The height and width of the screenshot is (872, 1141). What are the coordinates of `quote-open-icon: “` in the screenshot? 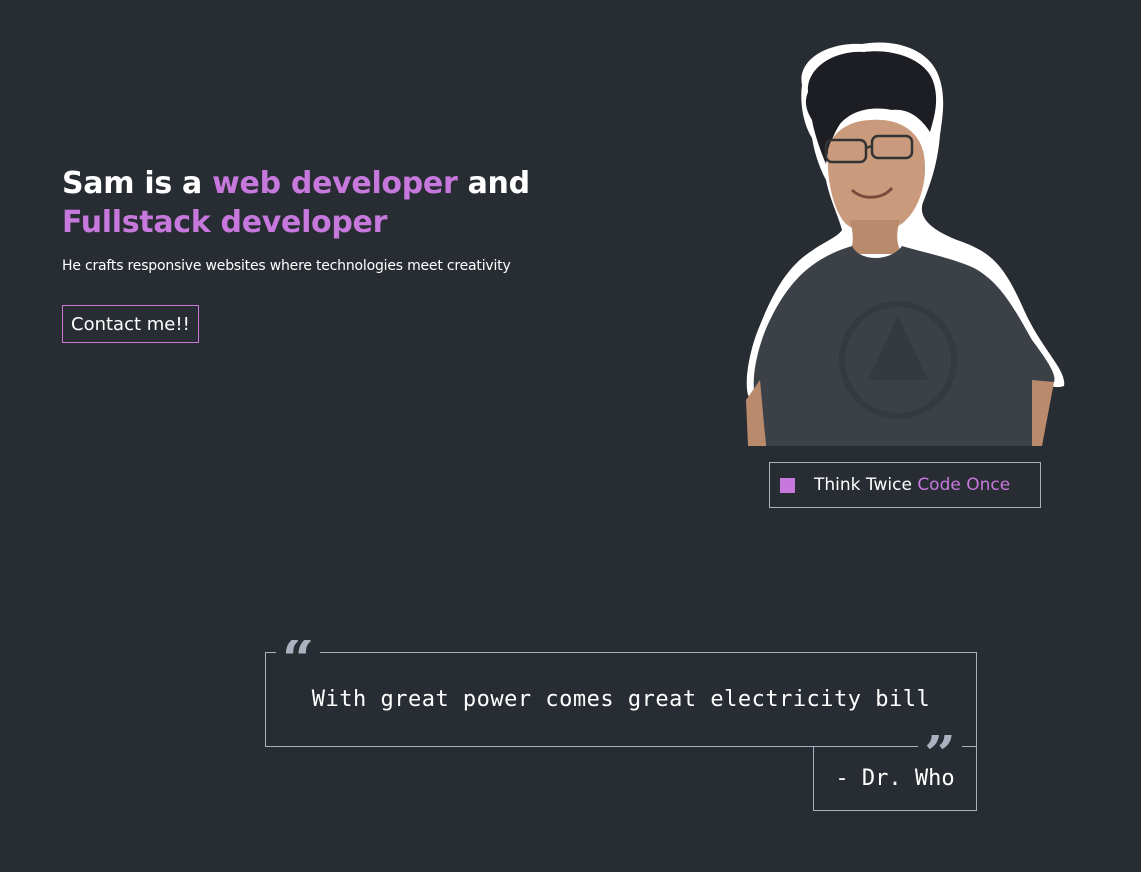 It's located at (298, 654).